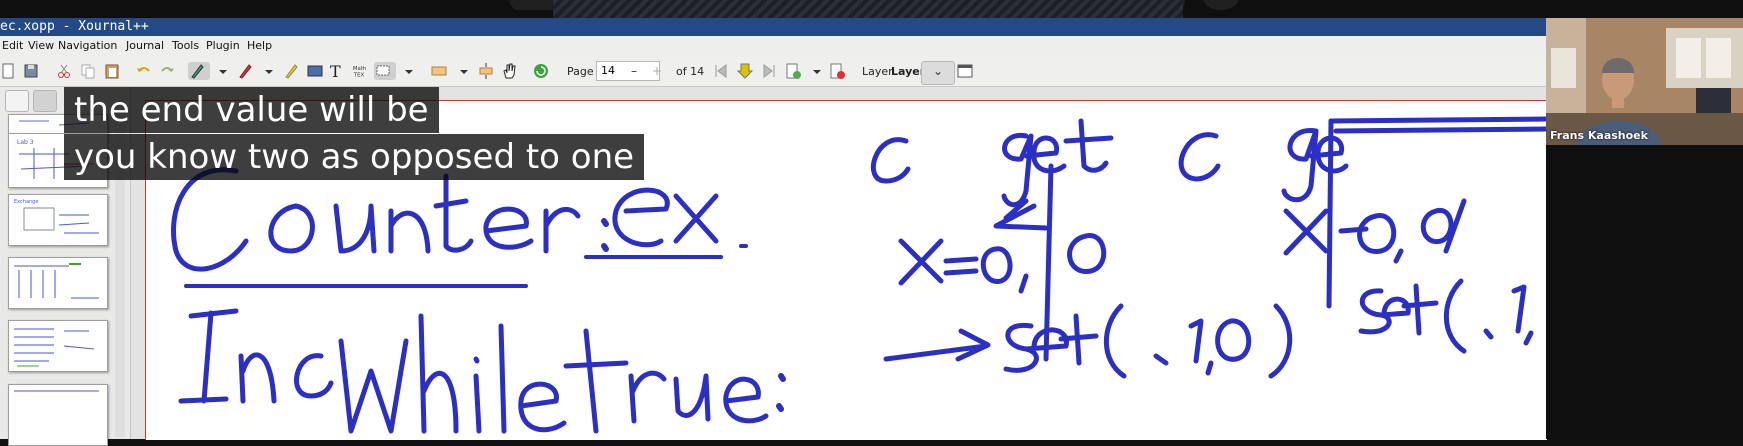  Describe the element at coordinates (385, 71) in the screenshot. I see `select-tool-icon` at that location.